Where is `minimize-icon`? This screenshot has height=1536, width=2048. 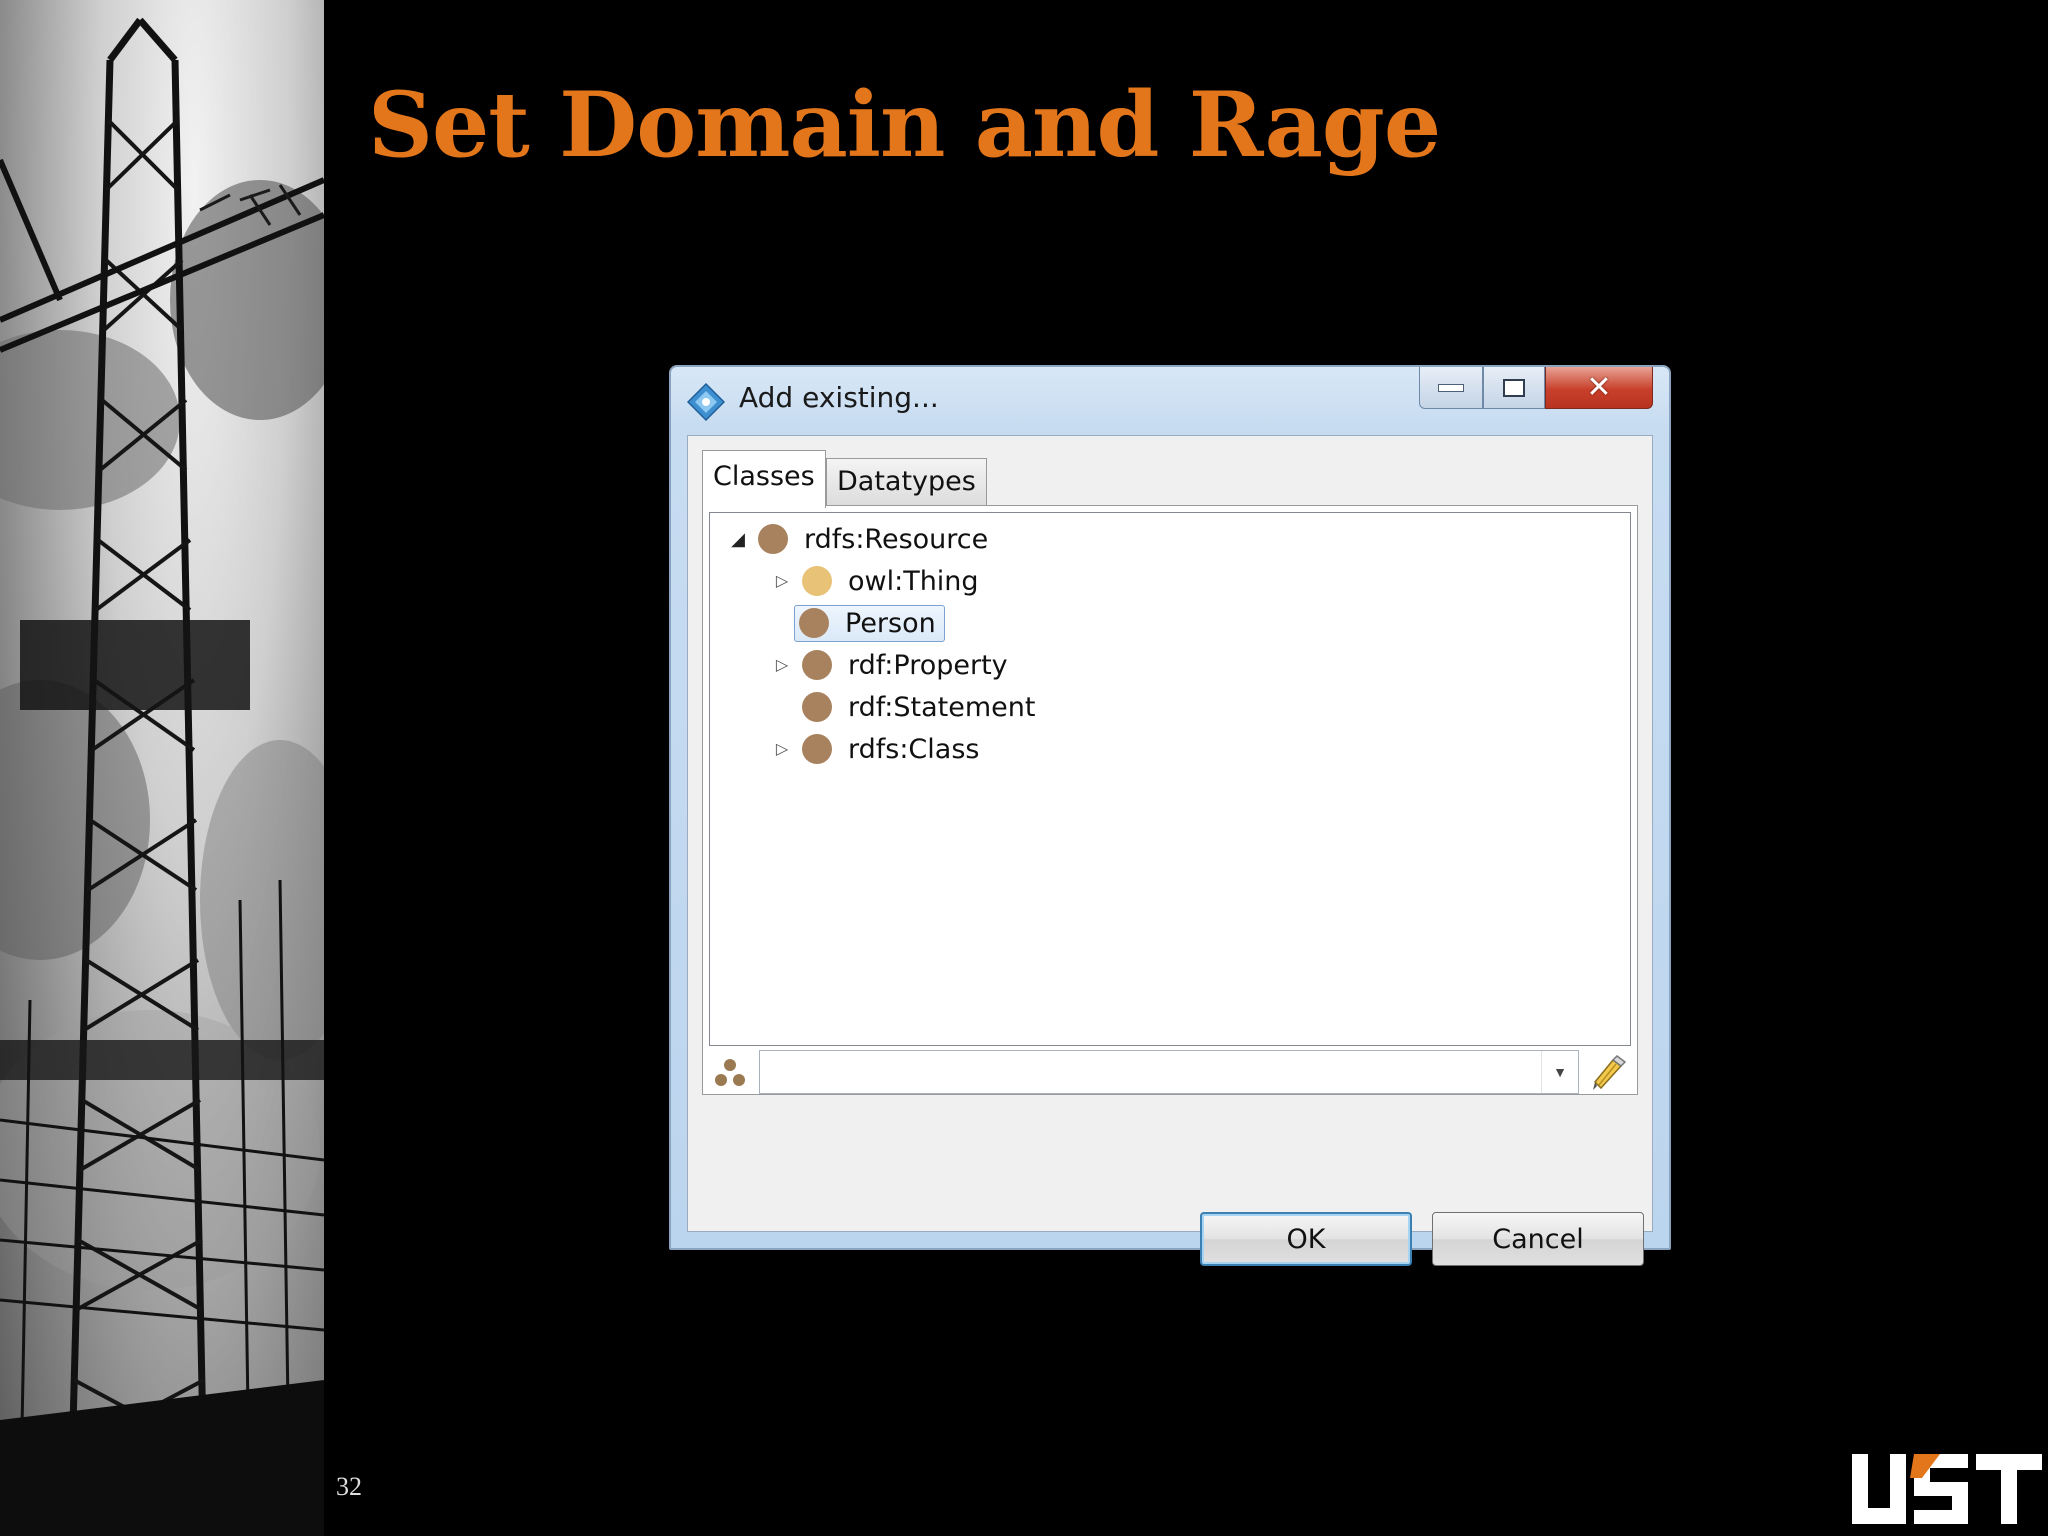 minimize-icon is located at coordinates (1451, 387).